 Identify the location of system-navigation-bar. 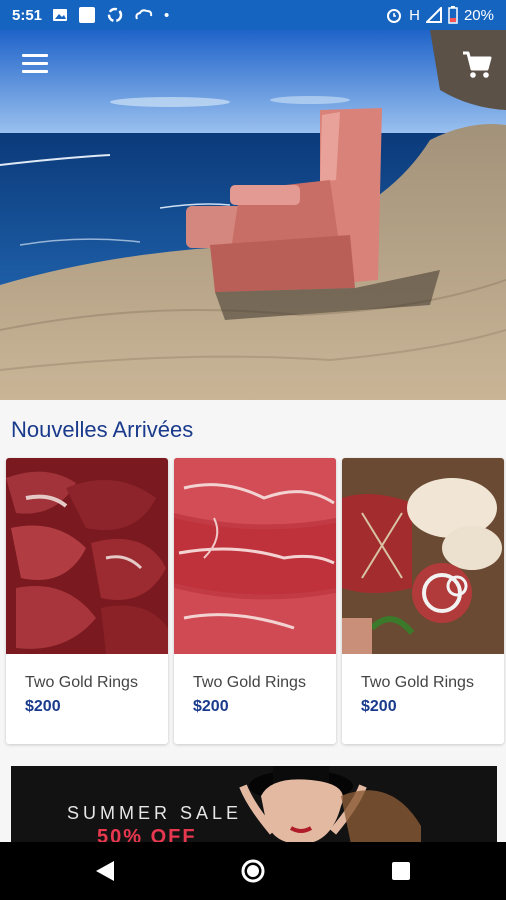
(253, 871).